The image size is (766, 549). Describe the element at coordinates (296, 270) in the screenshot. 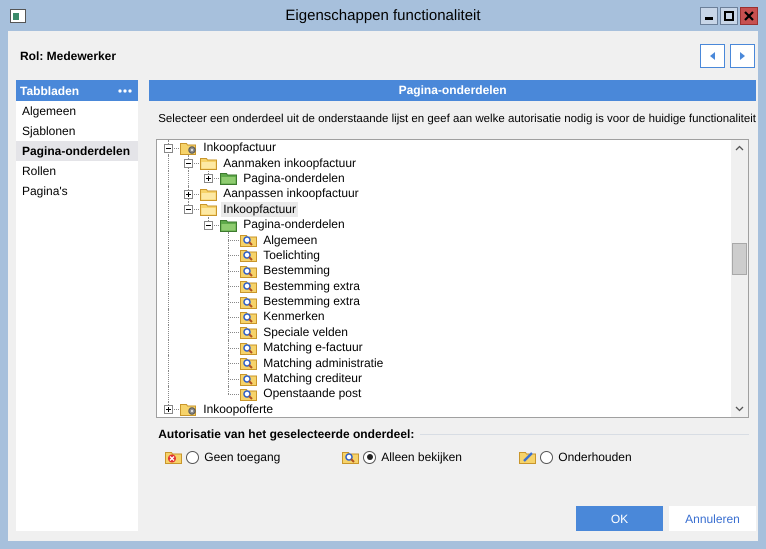

I see `tree-item: Bestemming` at that location.